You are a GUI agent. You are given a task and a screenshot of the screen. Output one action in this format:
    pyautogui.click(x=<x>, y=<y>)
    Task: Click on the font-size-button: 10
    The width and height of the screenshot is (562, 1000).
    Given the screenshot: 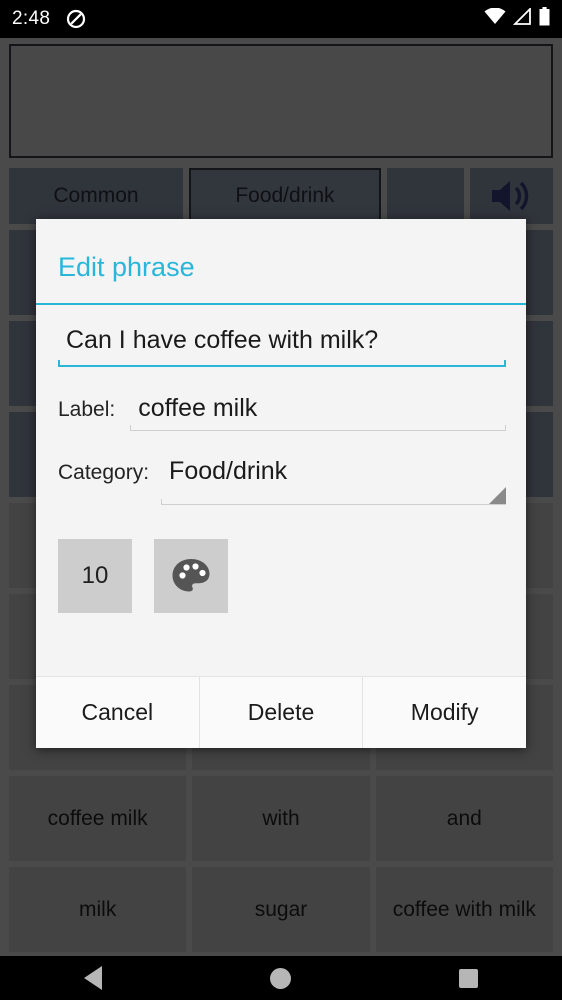 What is the action you would take?
    pyautogui.click(x=95, y=576)
    